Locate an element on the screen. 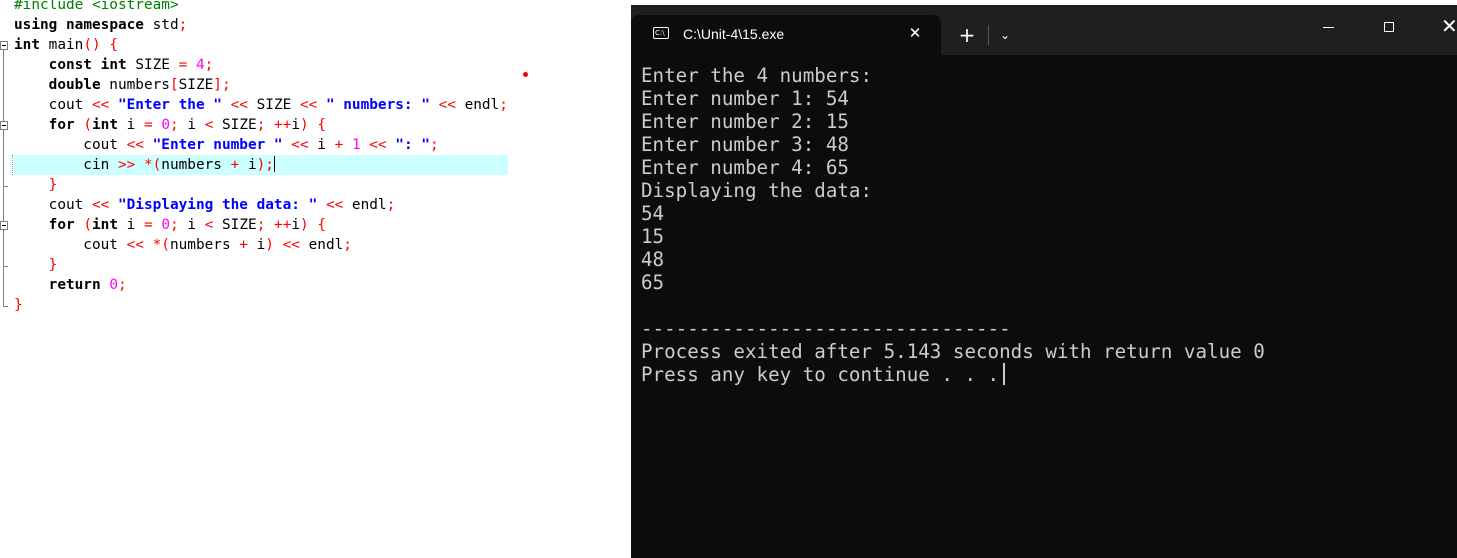 The height and width of the screenshot is (558, 1457). code-line: const int SIZE = 4; is located at coordinates (261, 65).